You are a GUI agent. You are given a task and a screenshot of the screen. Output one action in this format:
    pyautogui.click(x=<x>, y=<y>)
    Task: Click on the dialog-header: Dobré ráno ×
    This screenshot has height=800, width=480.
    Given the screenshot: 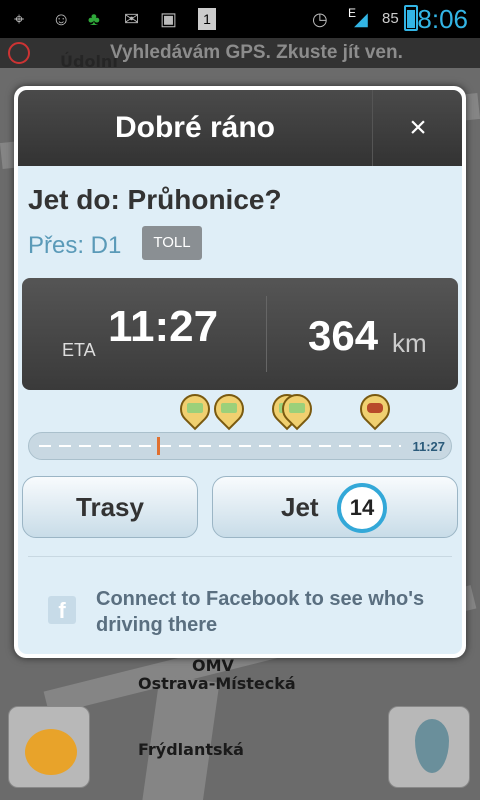 What is the action you would take?
    pyautogui.click(x=240, y=128)
    